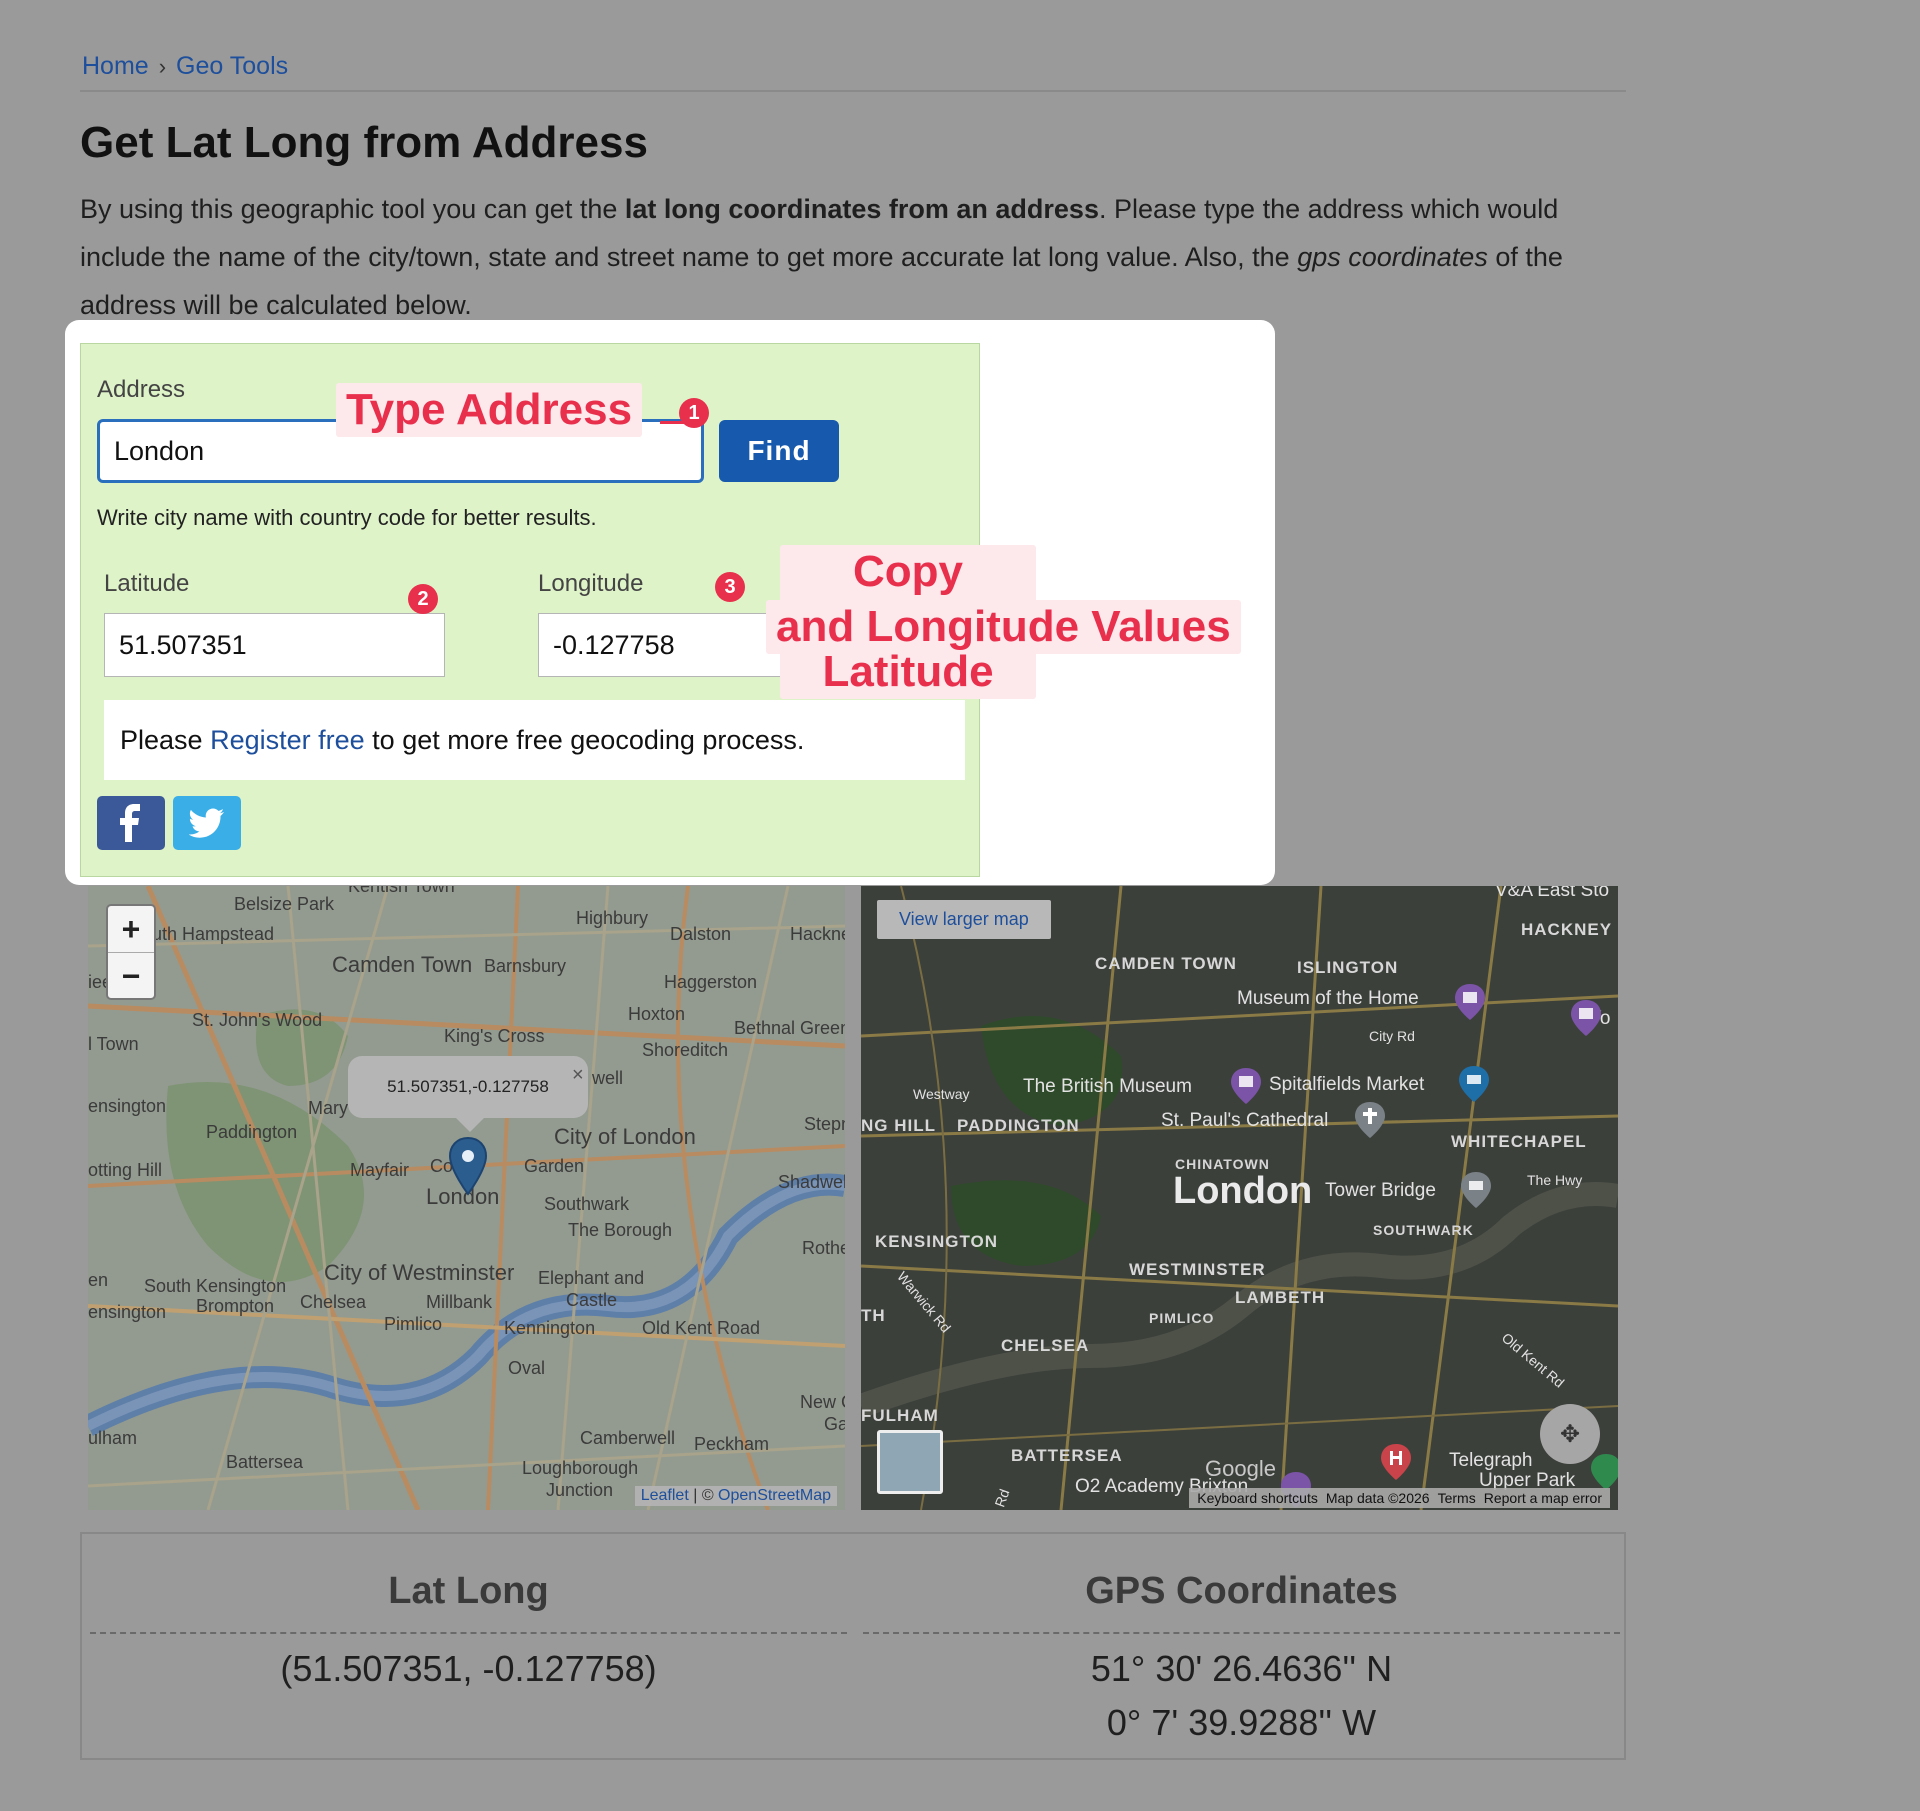  Describe the element at coordinates (207, 823) in the screenshot. I see `twitter-share-button` at that location.